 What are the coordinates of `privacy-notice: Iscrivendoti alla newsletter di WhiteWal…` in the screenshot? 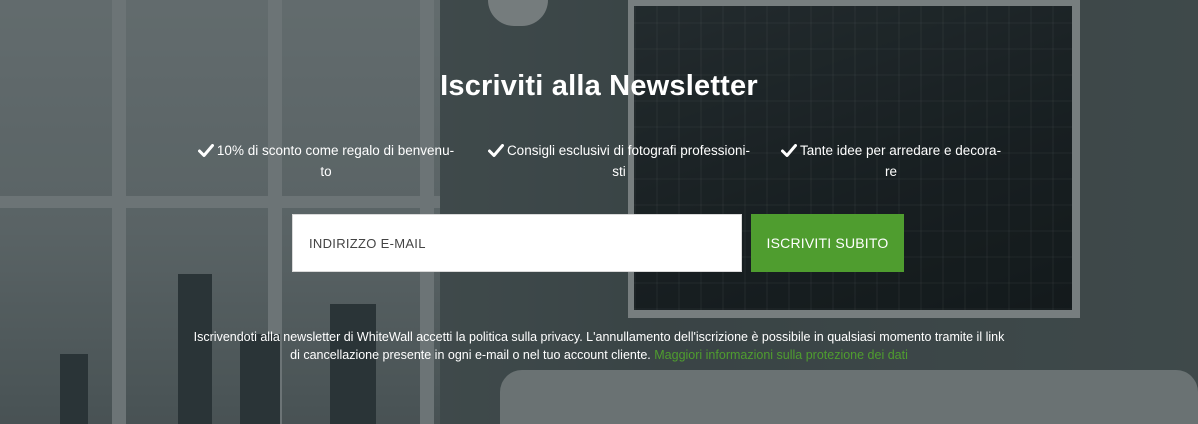 It's located at (599, 346).